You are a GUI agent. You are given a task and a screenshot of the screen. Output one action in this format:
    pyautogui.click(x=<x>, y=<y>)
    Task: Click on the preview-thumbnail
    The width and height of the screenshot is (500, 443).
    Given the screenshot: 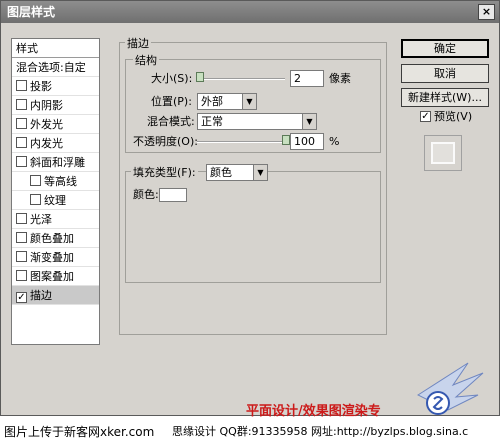 What is the action you would take?
    pyautogui.click(x=443, y=153)
    